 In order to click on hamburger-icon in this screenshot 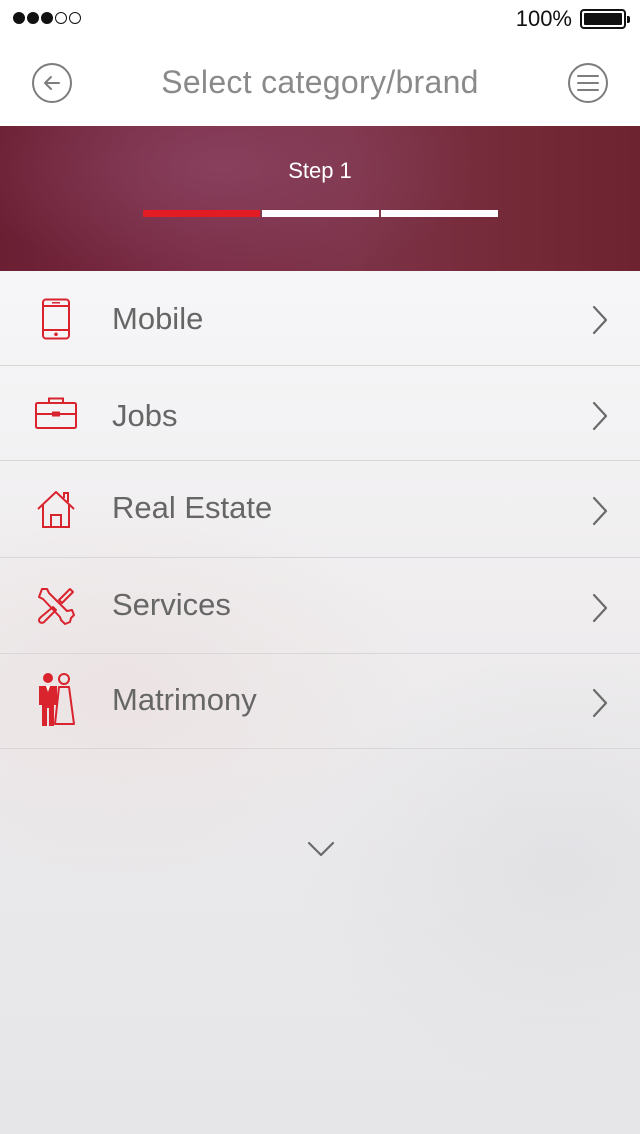, I will do `click(588, 83)`.